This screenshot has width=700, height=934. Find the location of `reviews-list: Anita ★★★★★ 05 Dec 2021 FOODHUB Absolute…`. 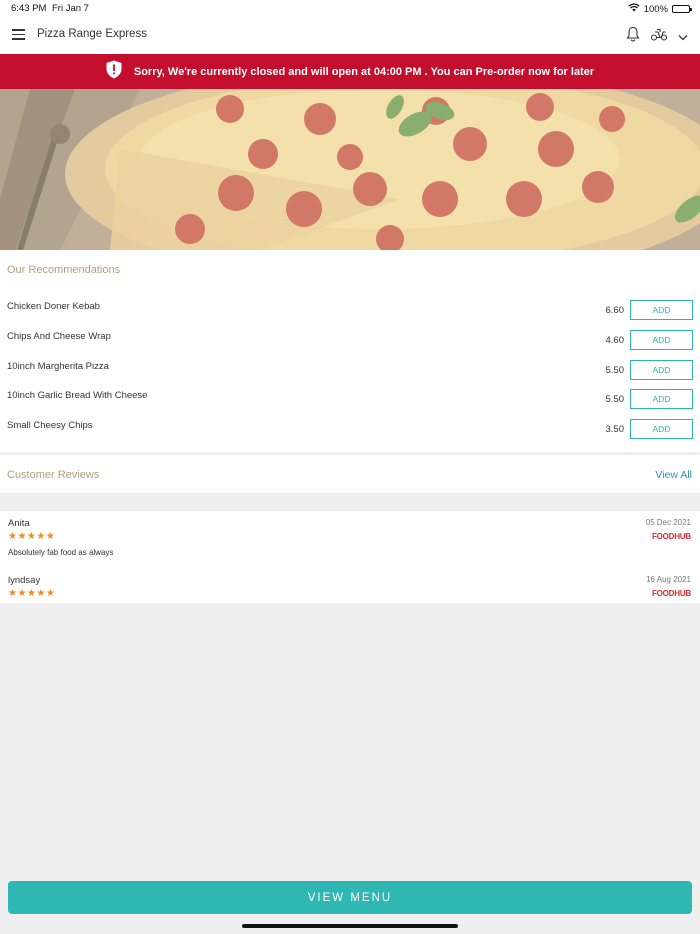

reviews-list: Anita ★★★★★ 05 Dec 2021 FOODHUB Absolute… is located at coordinates (350, 557).